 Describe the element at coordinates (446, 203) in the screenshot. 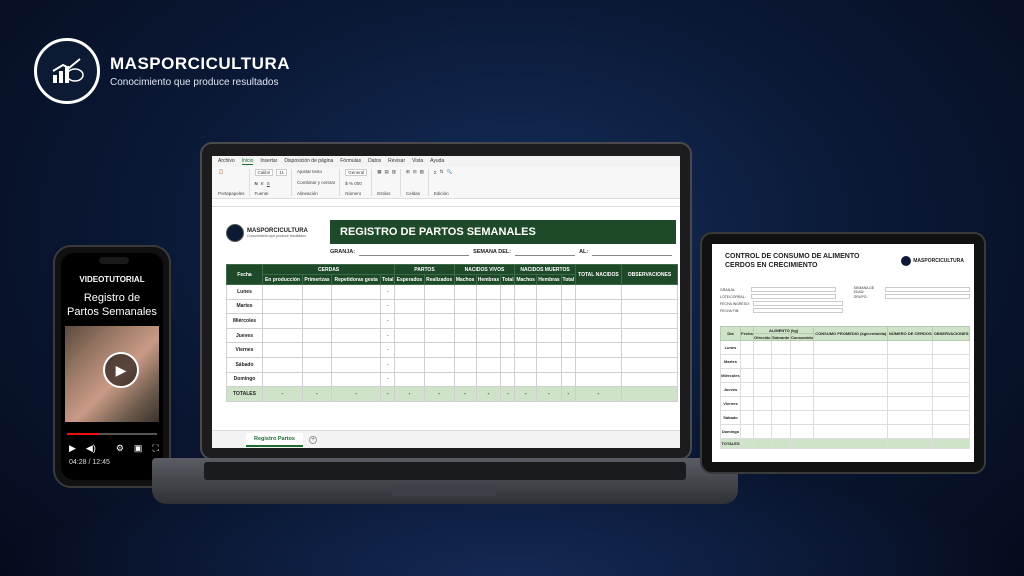

I see `formula-bar` at that location.